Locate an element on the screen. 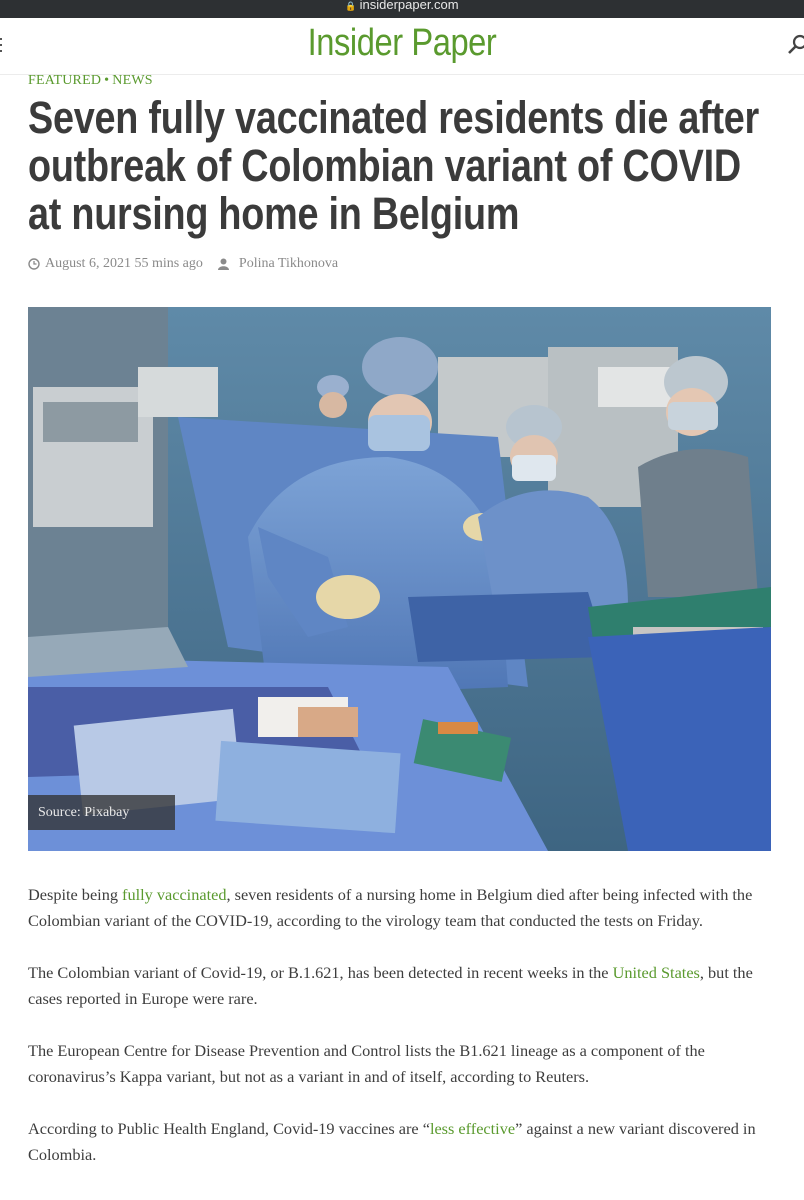  site-logo: Insider Paper is located at coordinates (401, 43).